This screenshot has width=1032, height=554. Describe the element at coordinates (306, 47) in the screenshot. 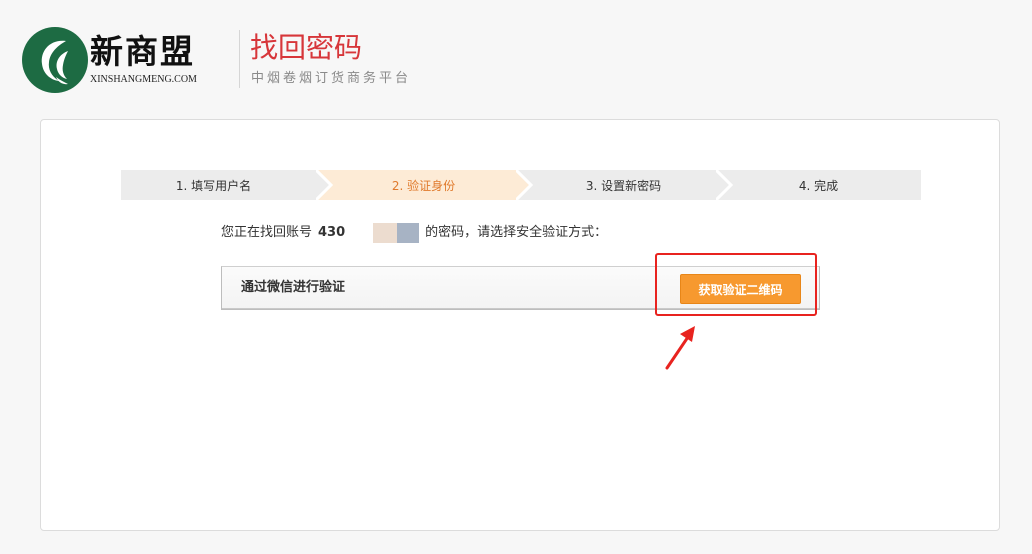

I see `page-title: 找回密码` at that location.